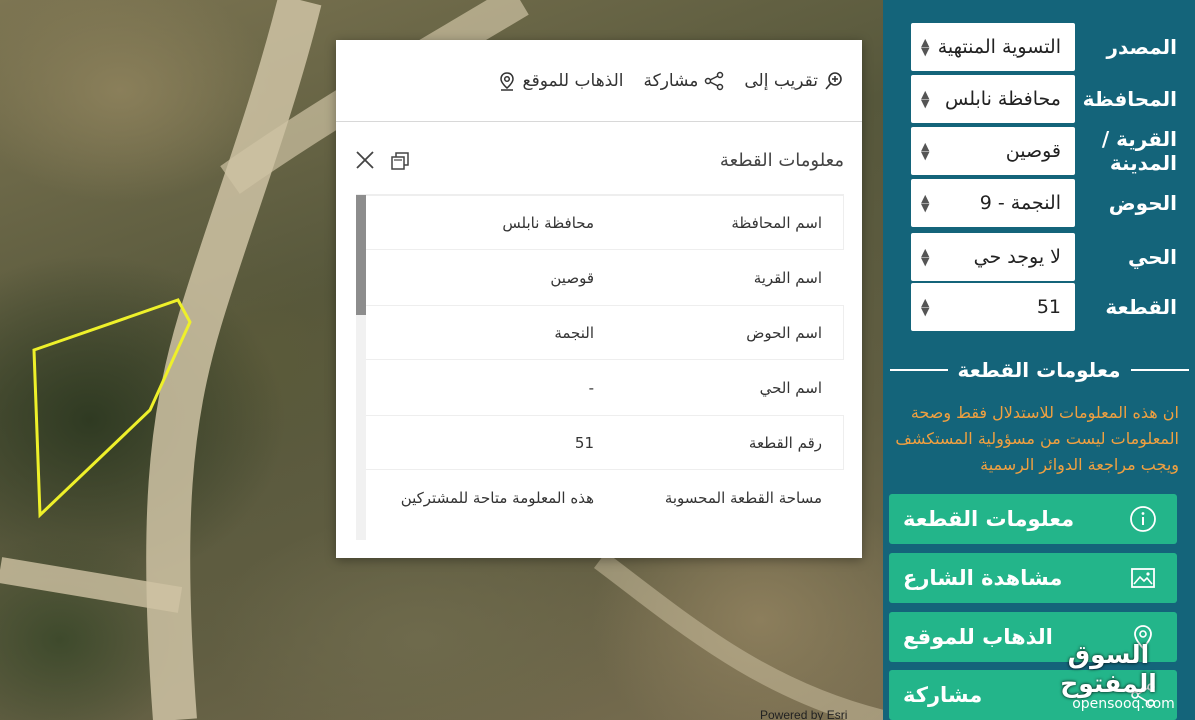 The image size is (1195, 720). What do you see at coordinates (1033, 695) in the screenshot?
I see `share-side-button: مشاركة` at bounding box center [1033, 695].